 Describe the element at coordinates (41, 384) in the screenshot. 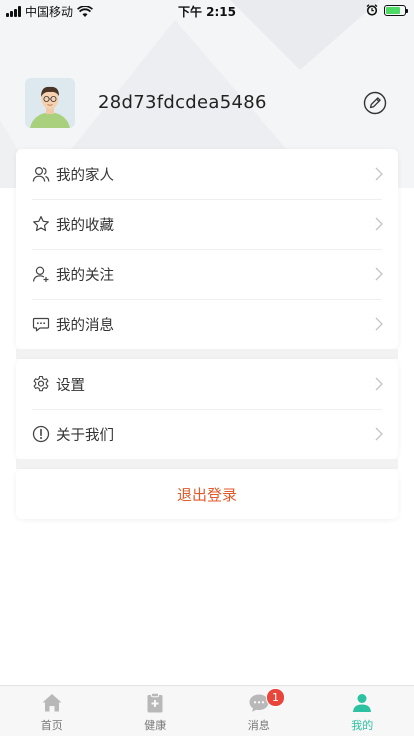

I see `gear-icon` at that location.